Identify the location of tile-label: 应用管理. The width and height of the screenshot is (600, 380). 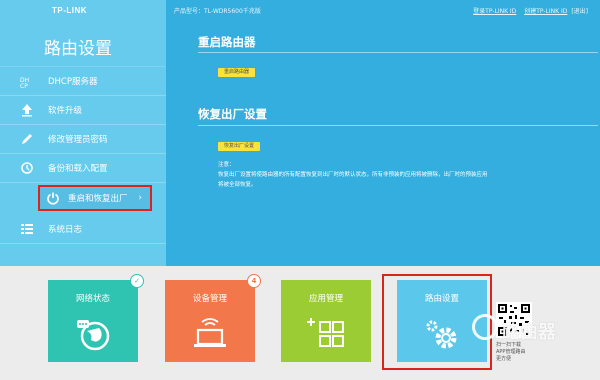
(325, 299).